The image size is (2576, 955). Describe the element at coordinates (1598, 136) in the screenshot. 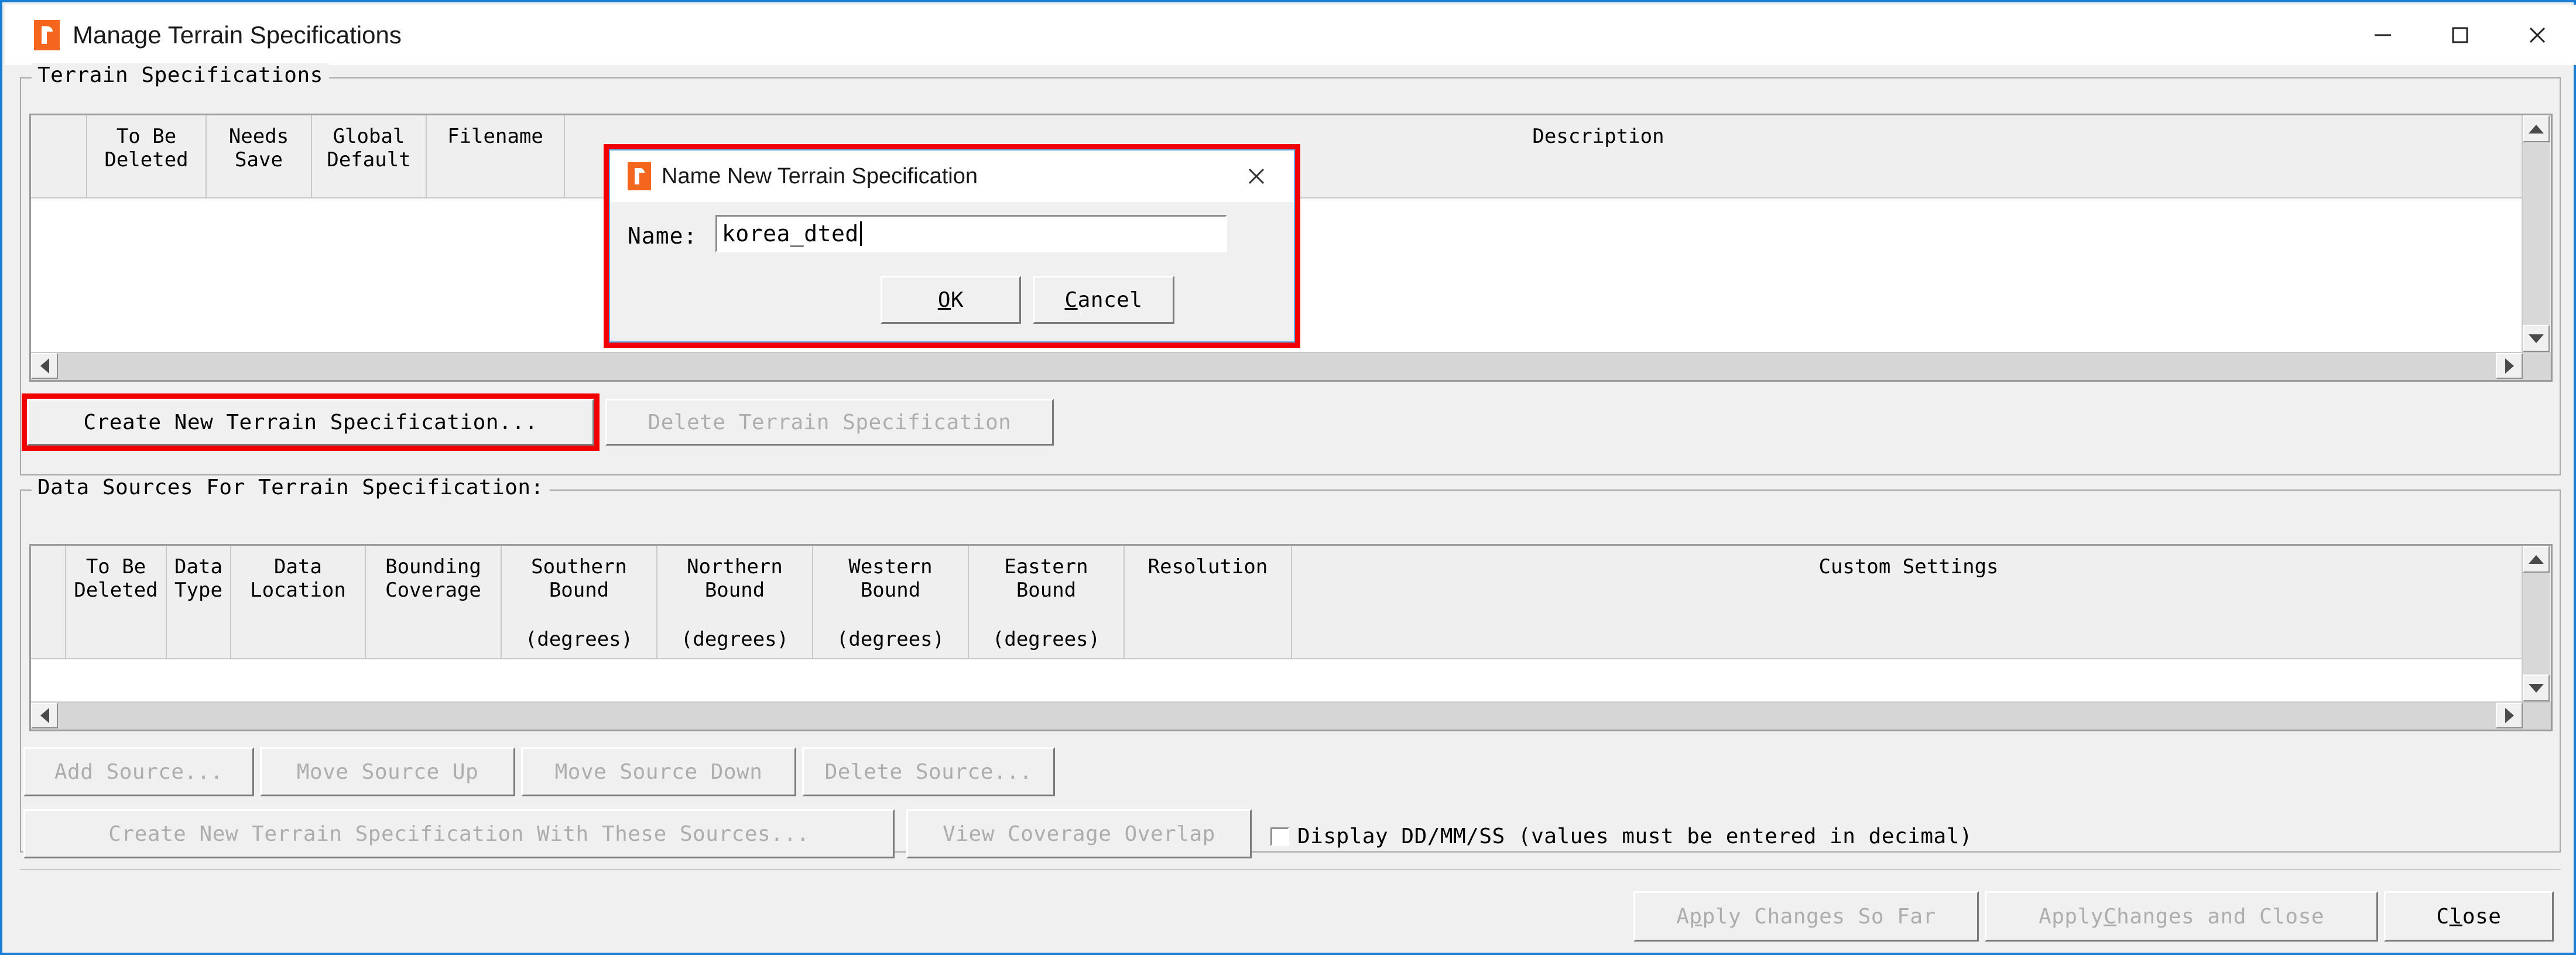

I see `col-label-line1: Description` at that location.